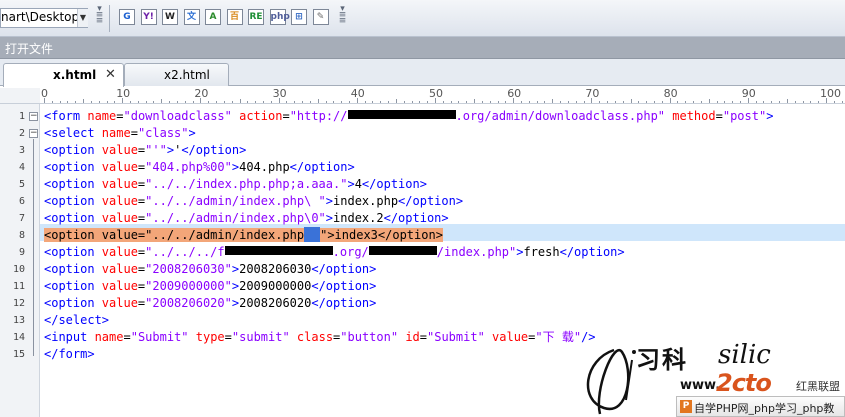  What do you see at coordinates (123, 93) in the screenshot?
I see `ruler-label: 10` at bounding box center [123, 93].